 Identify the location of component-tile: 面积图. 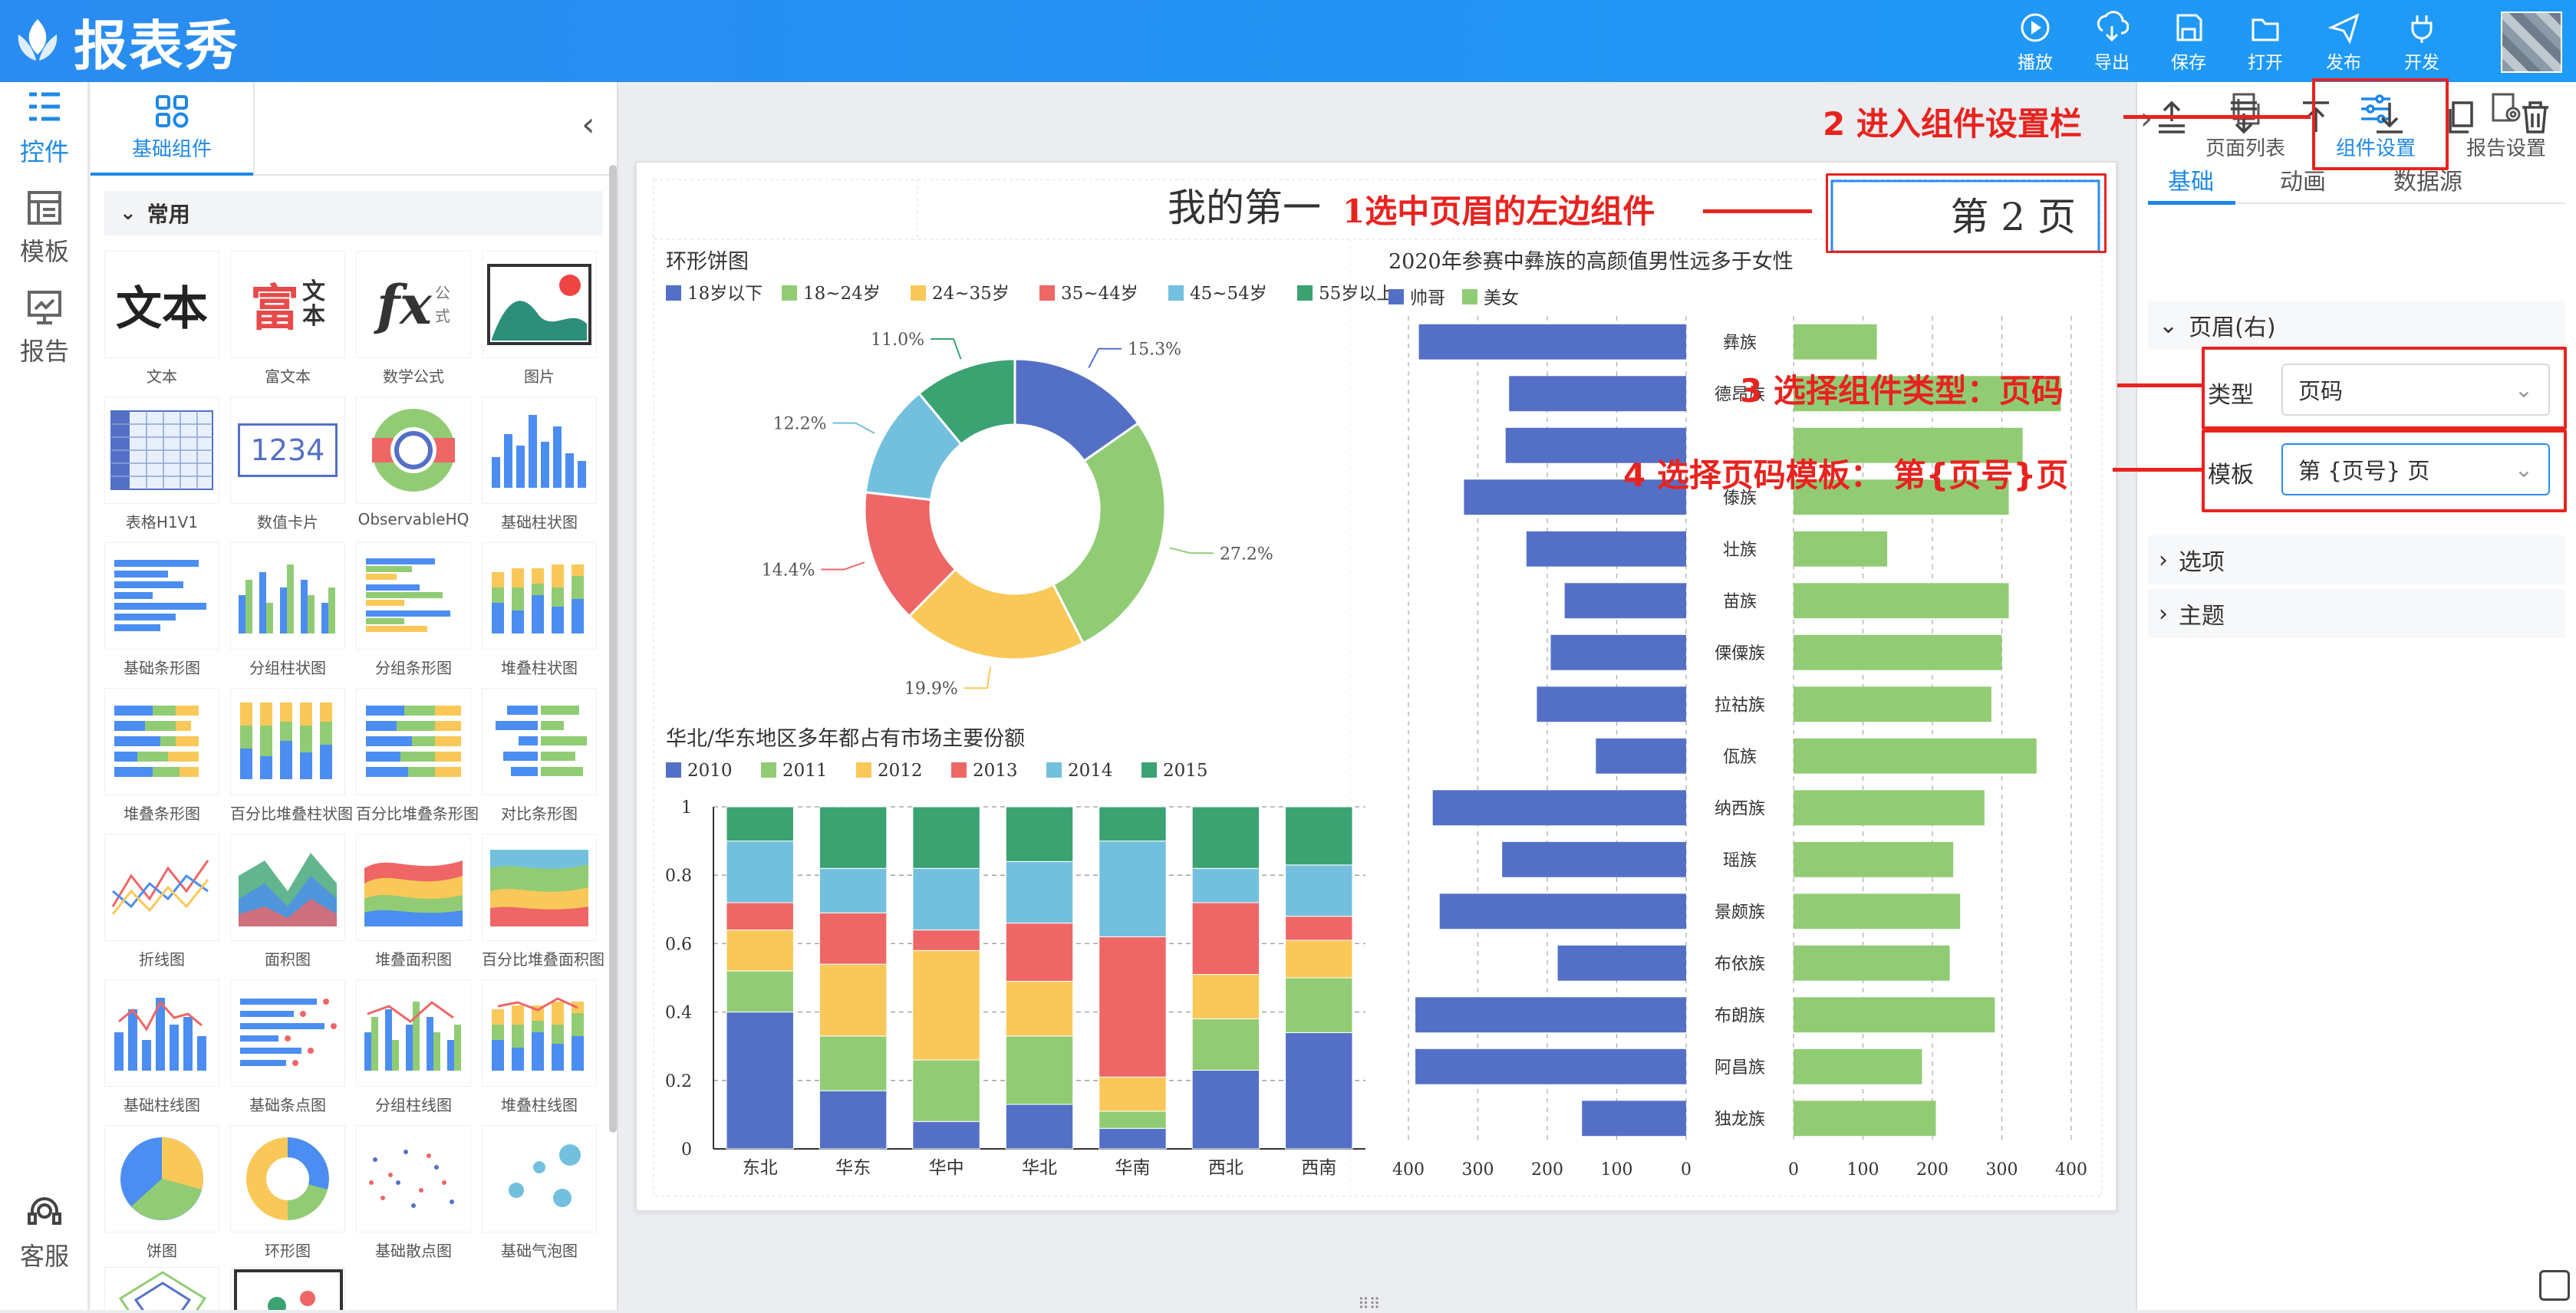
(287, 901).